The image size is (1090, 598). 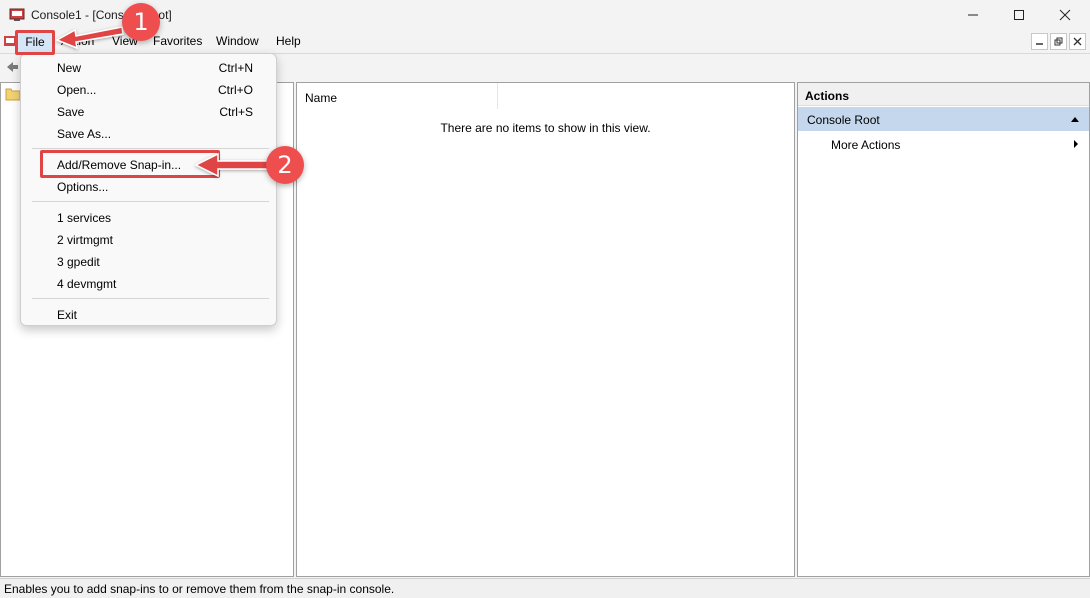 What do you see at coordinates (285, 165) in the screenshot?
I see `step-badge-2: 2` at bounding box center [285, 165].